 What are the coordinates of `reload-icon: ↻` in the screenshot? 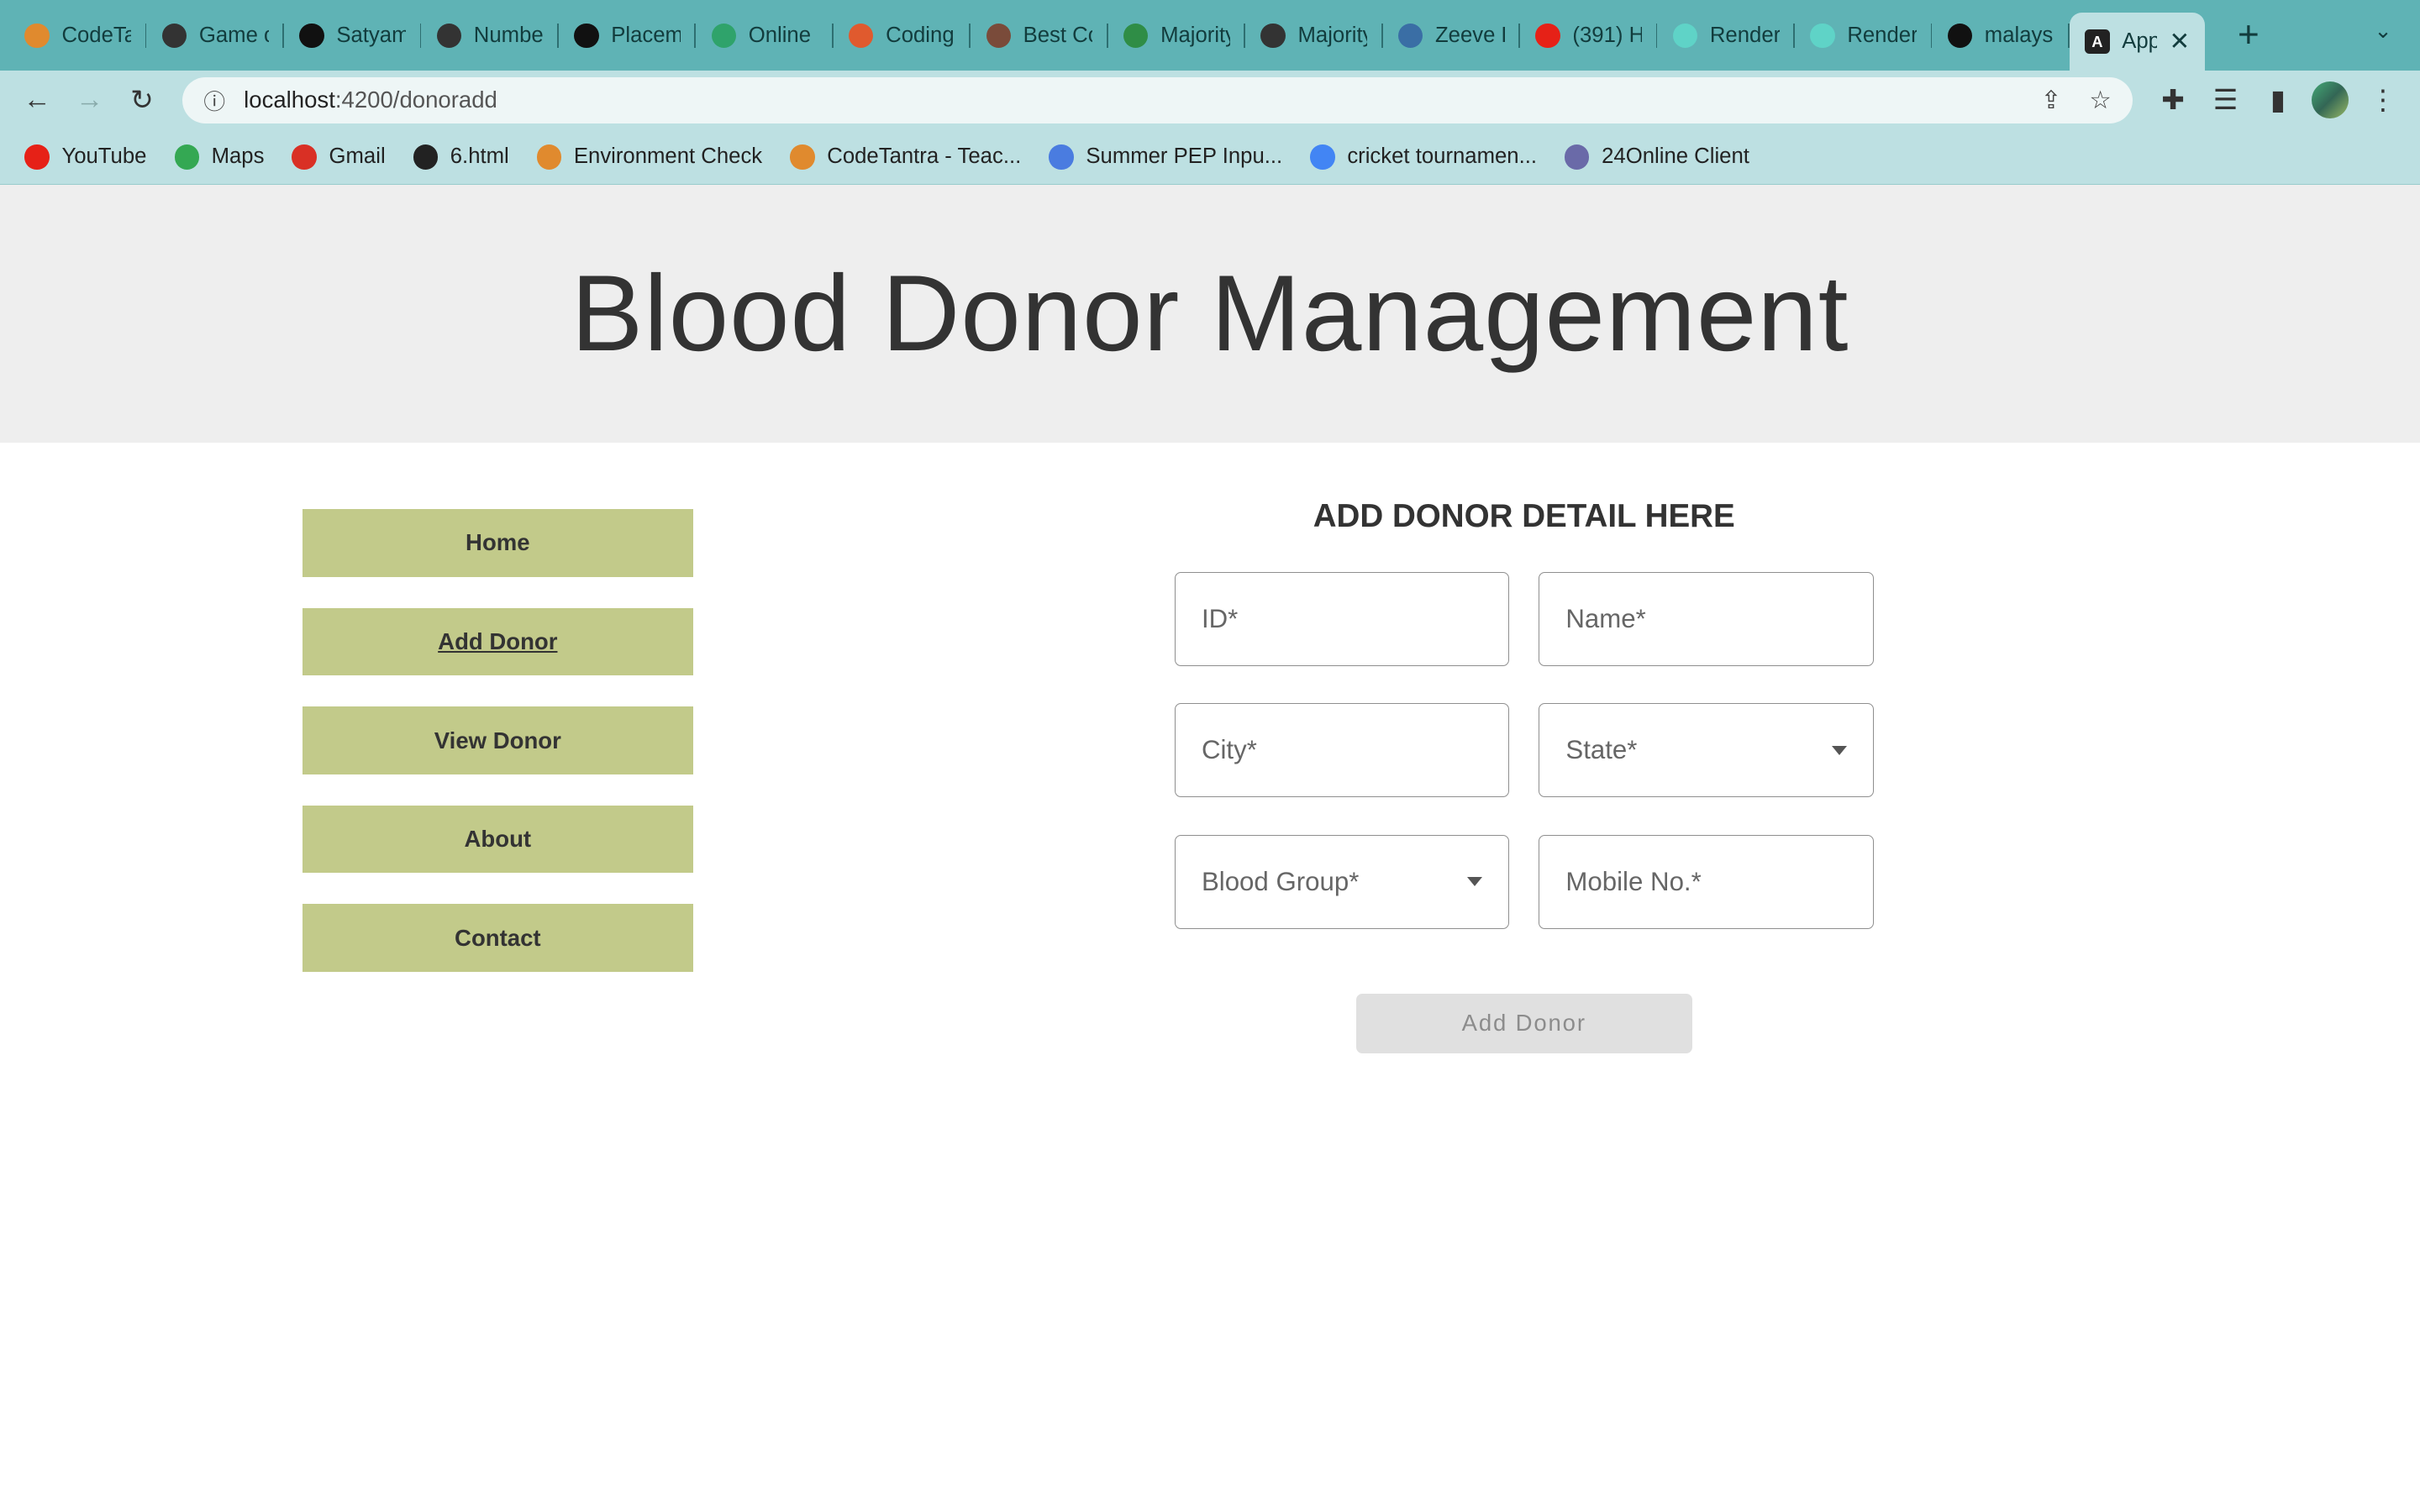 It's located at (142, 100).